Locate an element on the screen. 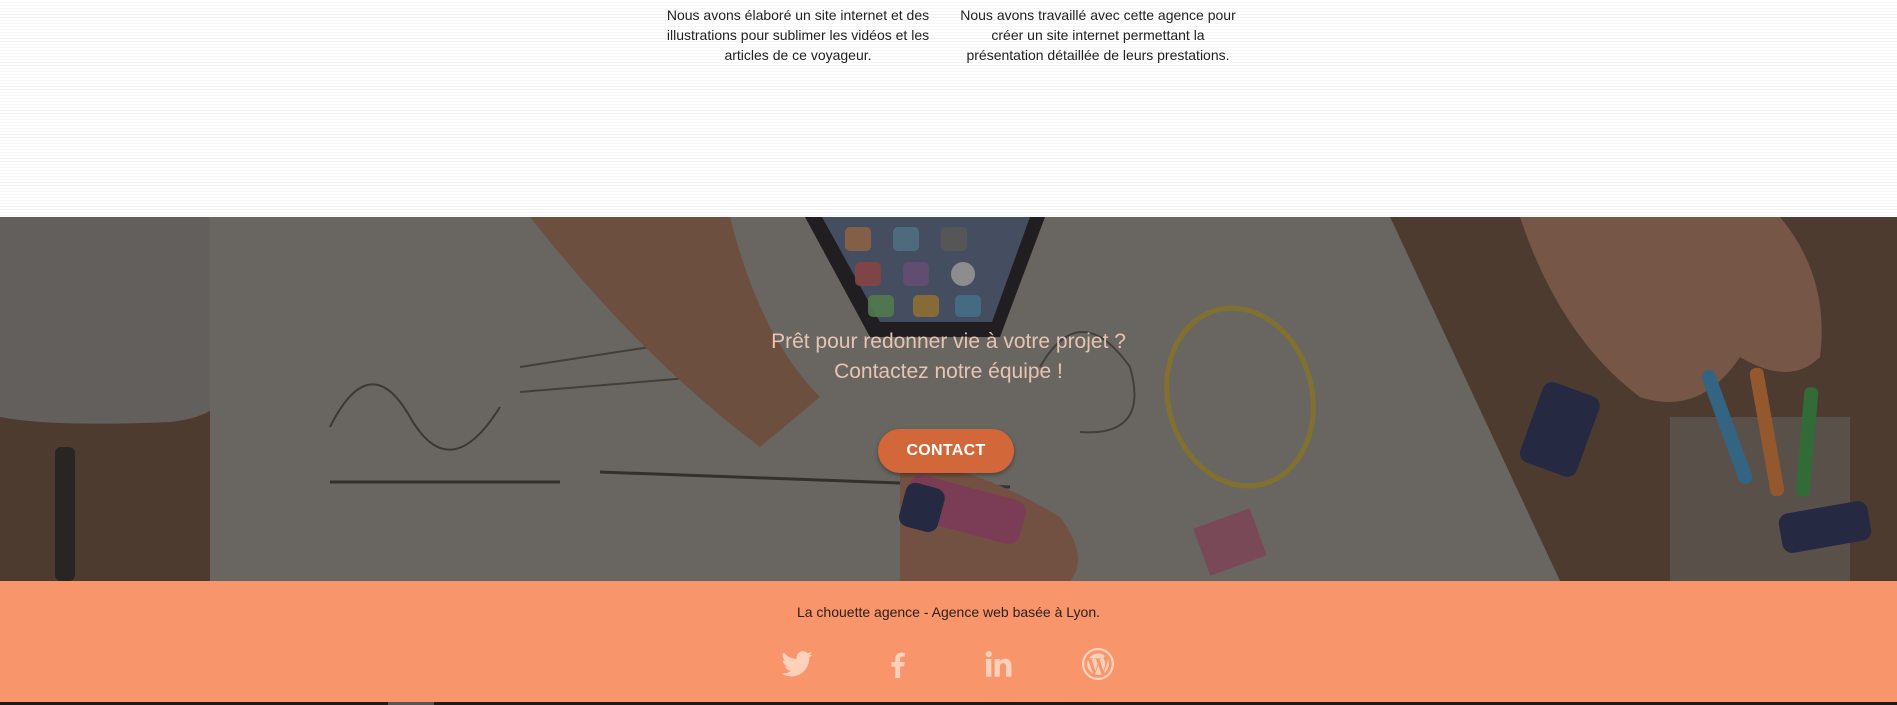 The image size is (1897, 705). twitter-icon is located at coordinates (797, 664).